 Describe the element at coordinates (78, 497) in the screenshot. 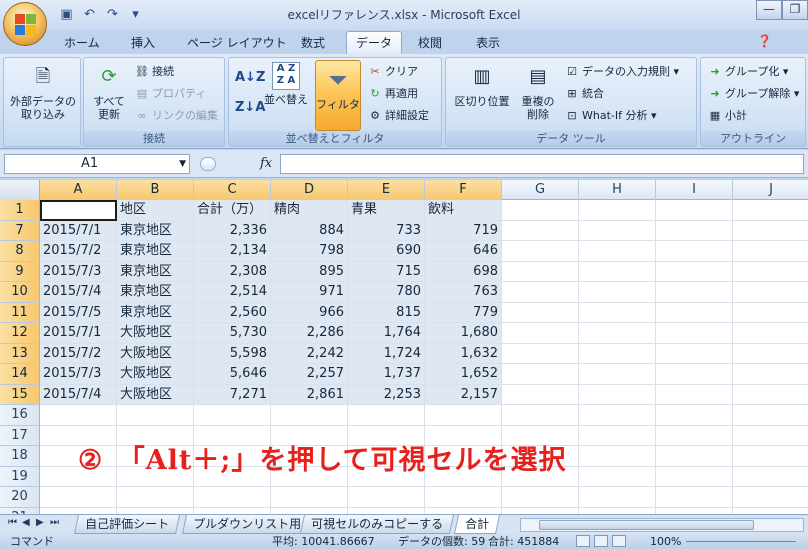

I see `cell-a20` at that location.